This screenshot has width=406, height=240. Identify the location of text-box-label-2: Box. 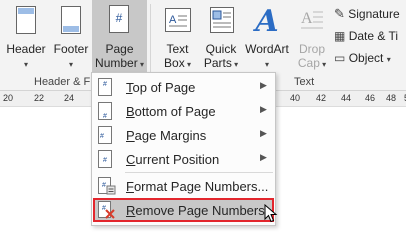
(174, 63).